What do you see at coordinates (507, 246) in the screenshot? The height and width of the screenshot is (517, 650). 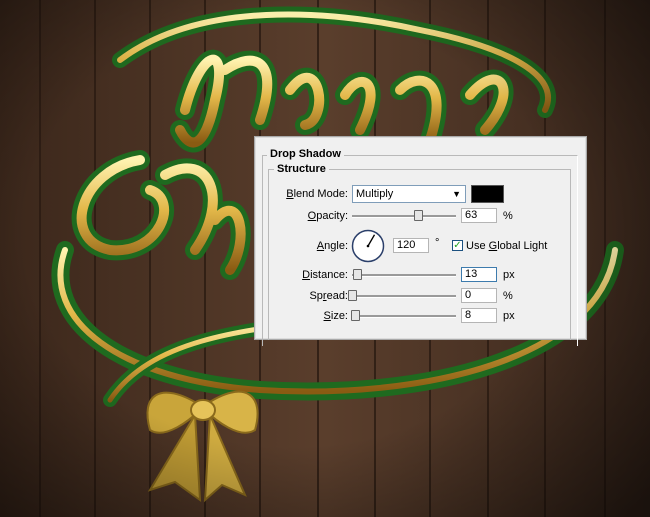 I see `use-global-light-label: Use Global Light` at bounding box center [507, 246].